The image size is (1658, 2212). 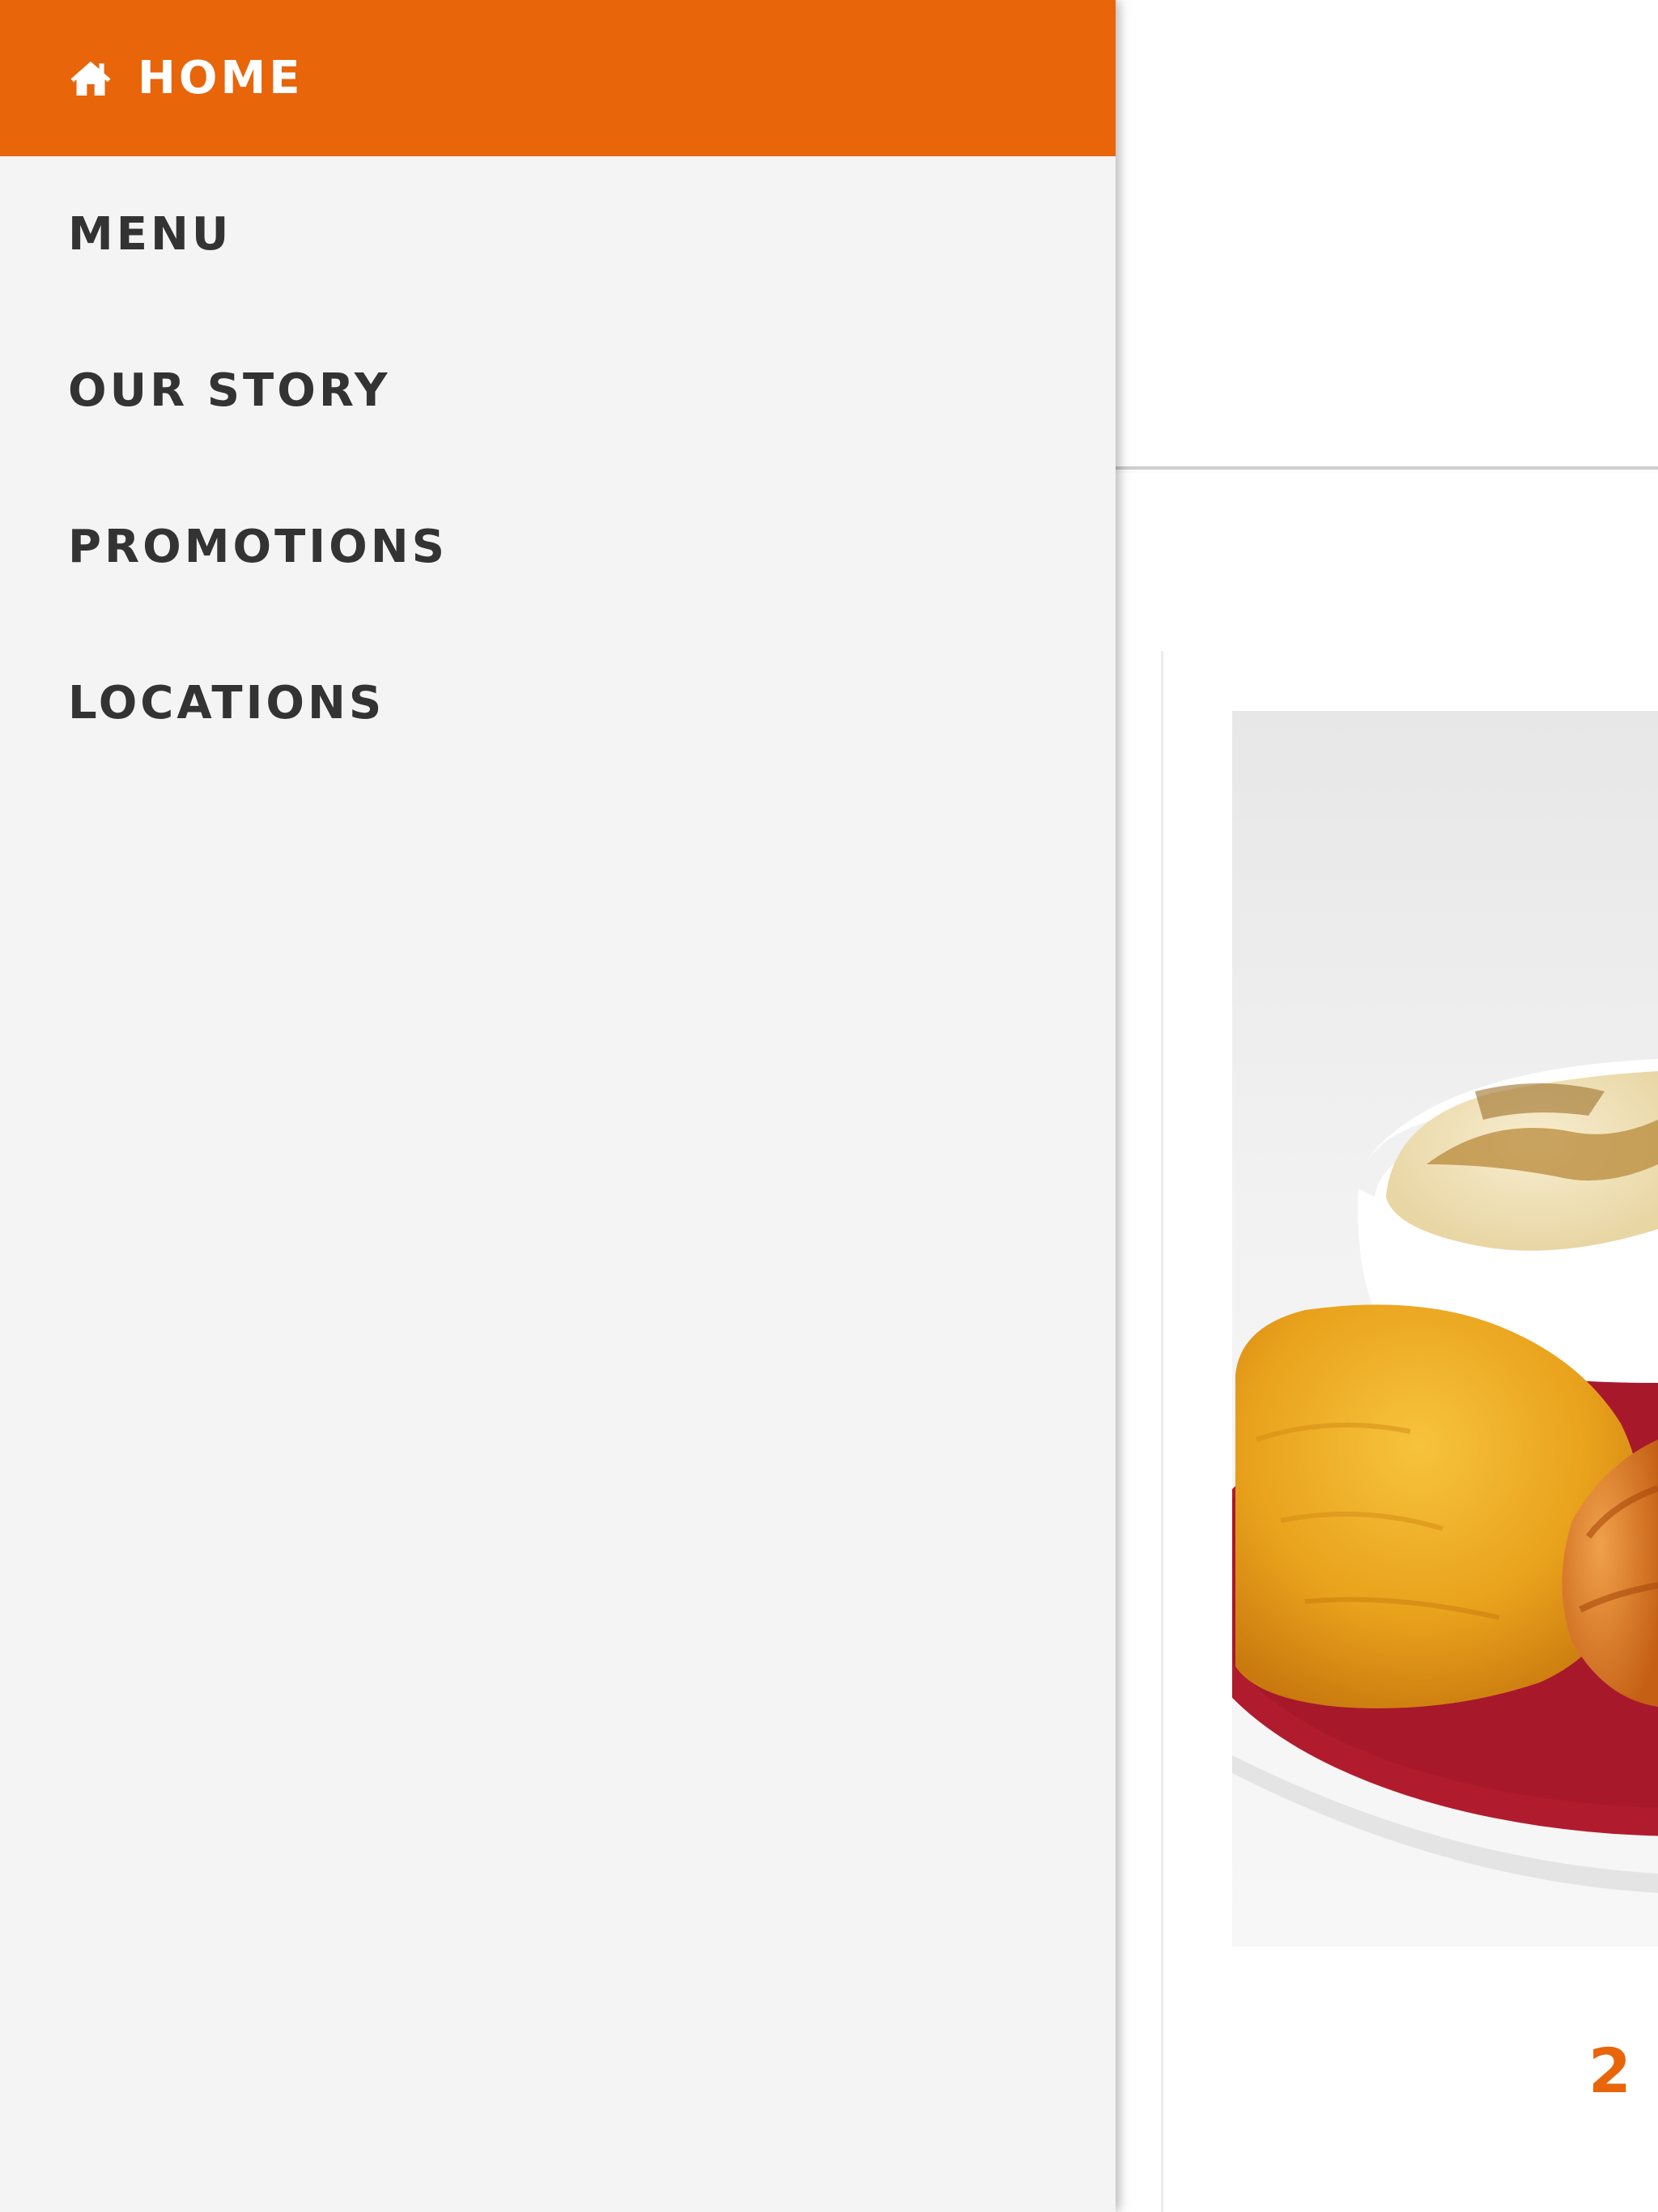 What do you see at coordinates (221, 78) in the screenshot?
I see `nav-label-home: HOME` at bounding box center [221, 78].